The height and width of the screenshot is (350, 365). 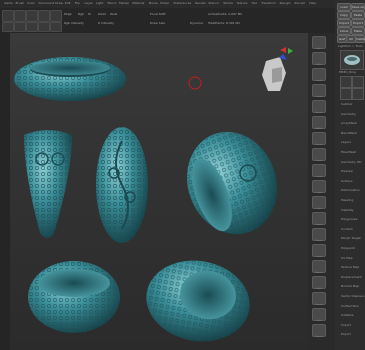 What do you see at coordinates (347, 258) in the screenshot?
I see `tray-item-uv-map: UV Map` at bounding box center [347, 258].